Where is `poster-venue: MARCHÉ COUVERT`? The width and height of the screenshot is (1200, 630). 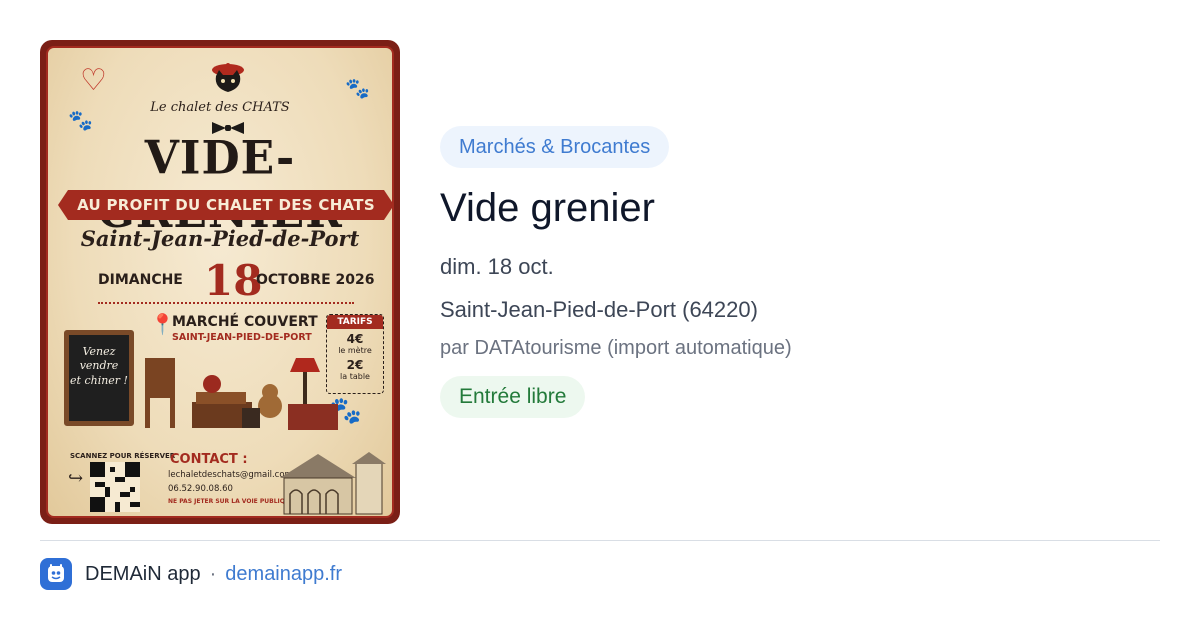
poster-venue: MARCHÉ COUVERT is located at coordinates (245, 322).